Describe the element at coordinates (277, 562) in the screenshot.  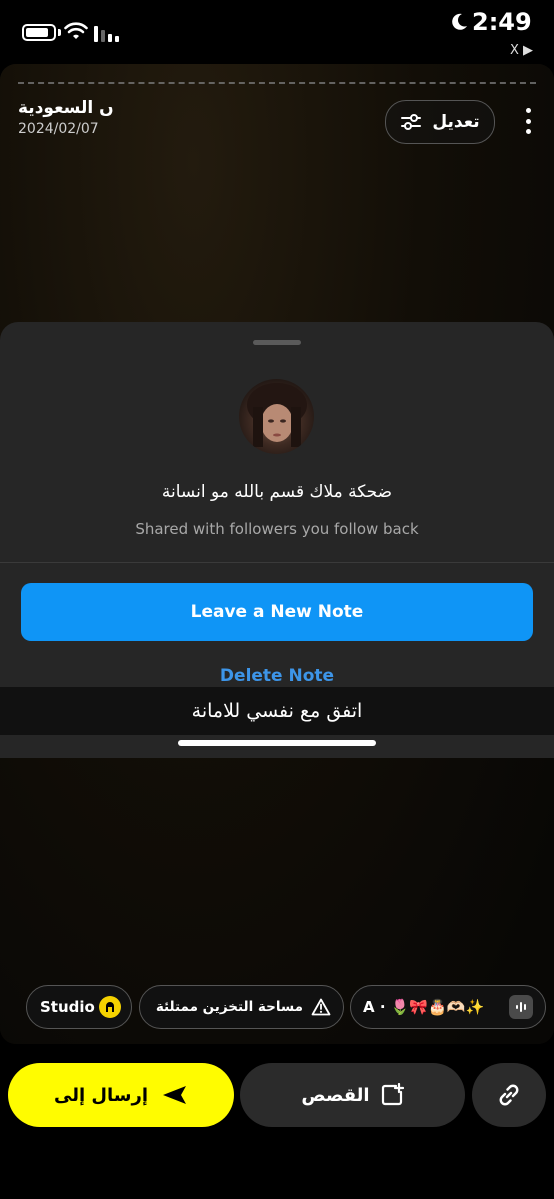
I see `divider` at that location.